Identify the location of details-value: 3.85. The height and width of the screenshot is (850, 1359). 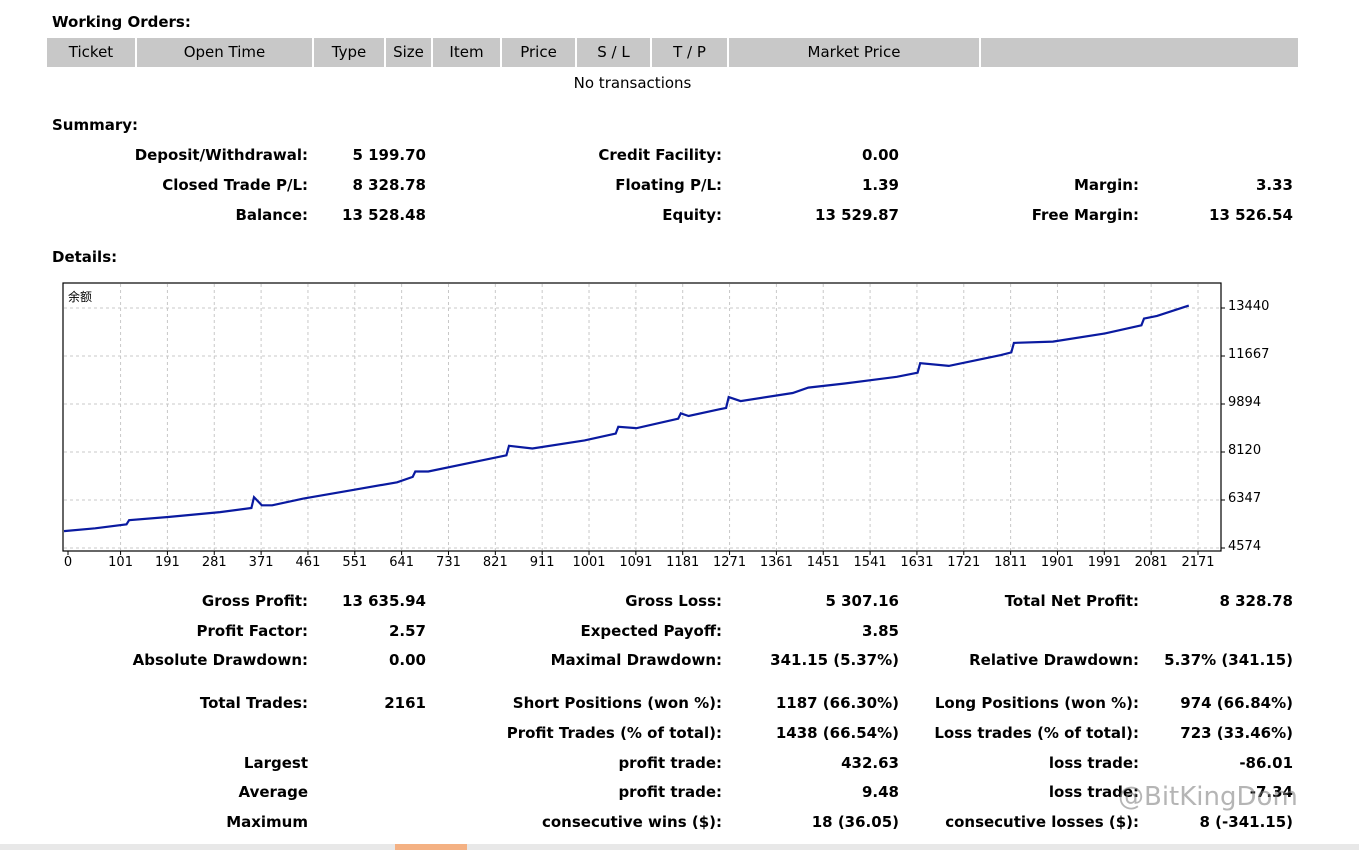
(880, 631).